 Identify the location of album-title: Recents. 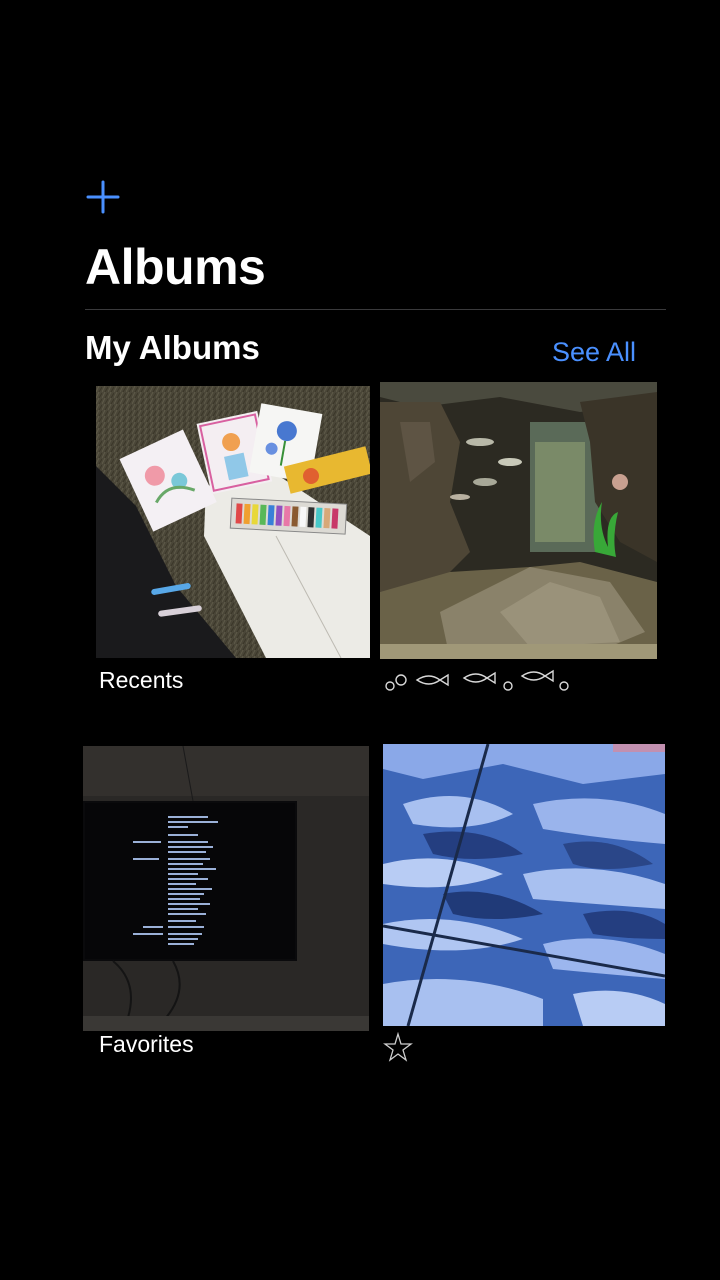
(141, 680).